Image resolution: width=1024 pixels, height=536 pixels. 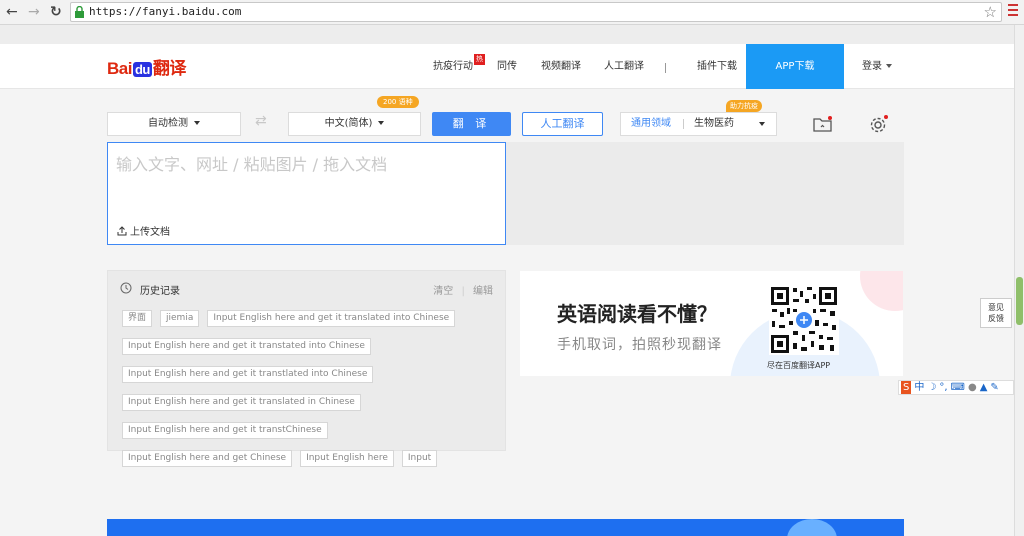 I want to click on url-text: https://fanyi.baidu.com, so click(x=165, y=11).